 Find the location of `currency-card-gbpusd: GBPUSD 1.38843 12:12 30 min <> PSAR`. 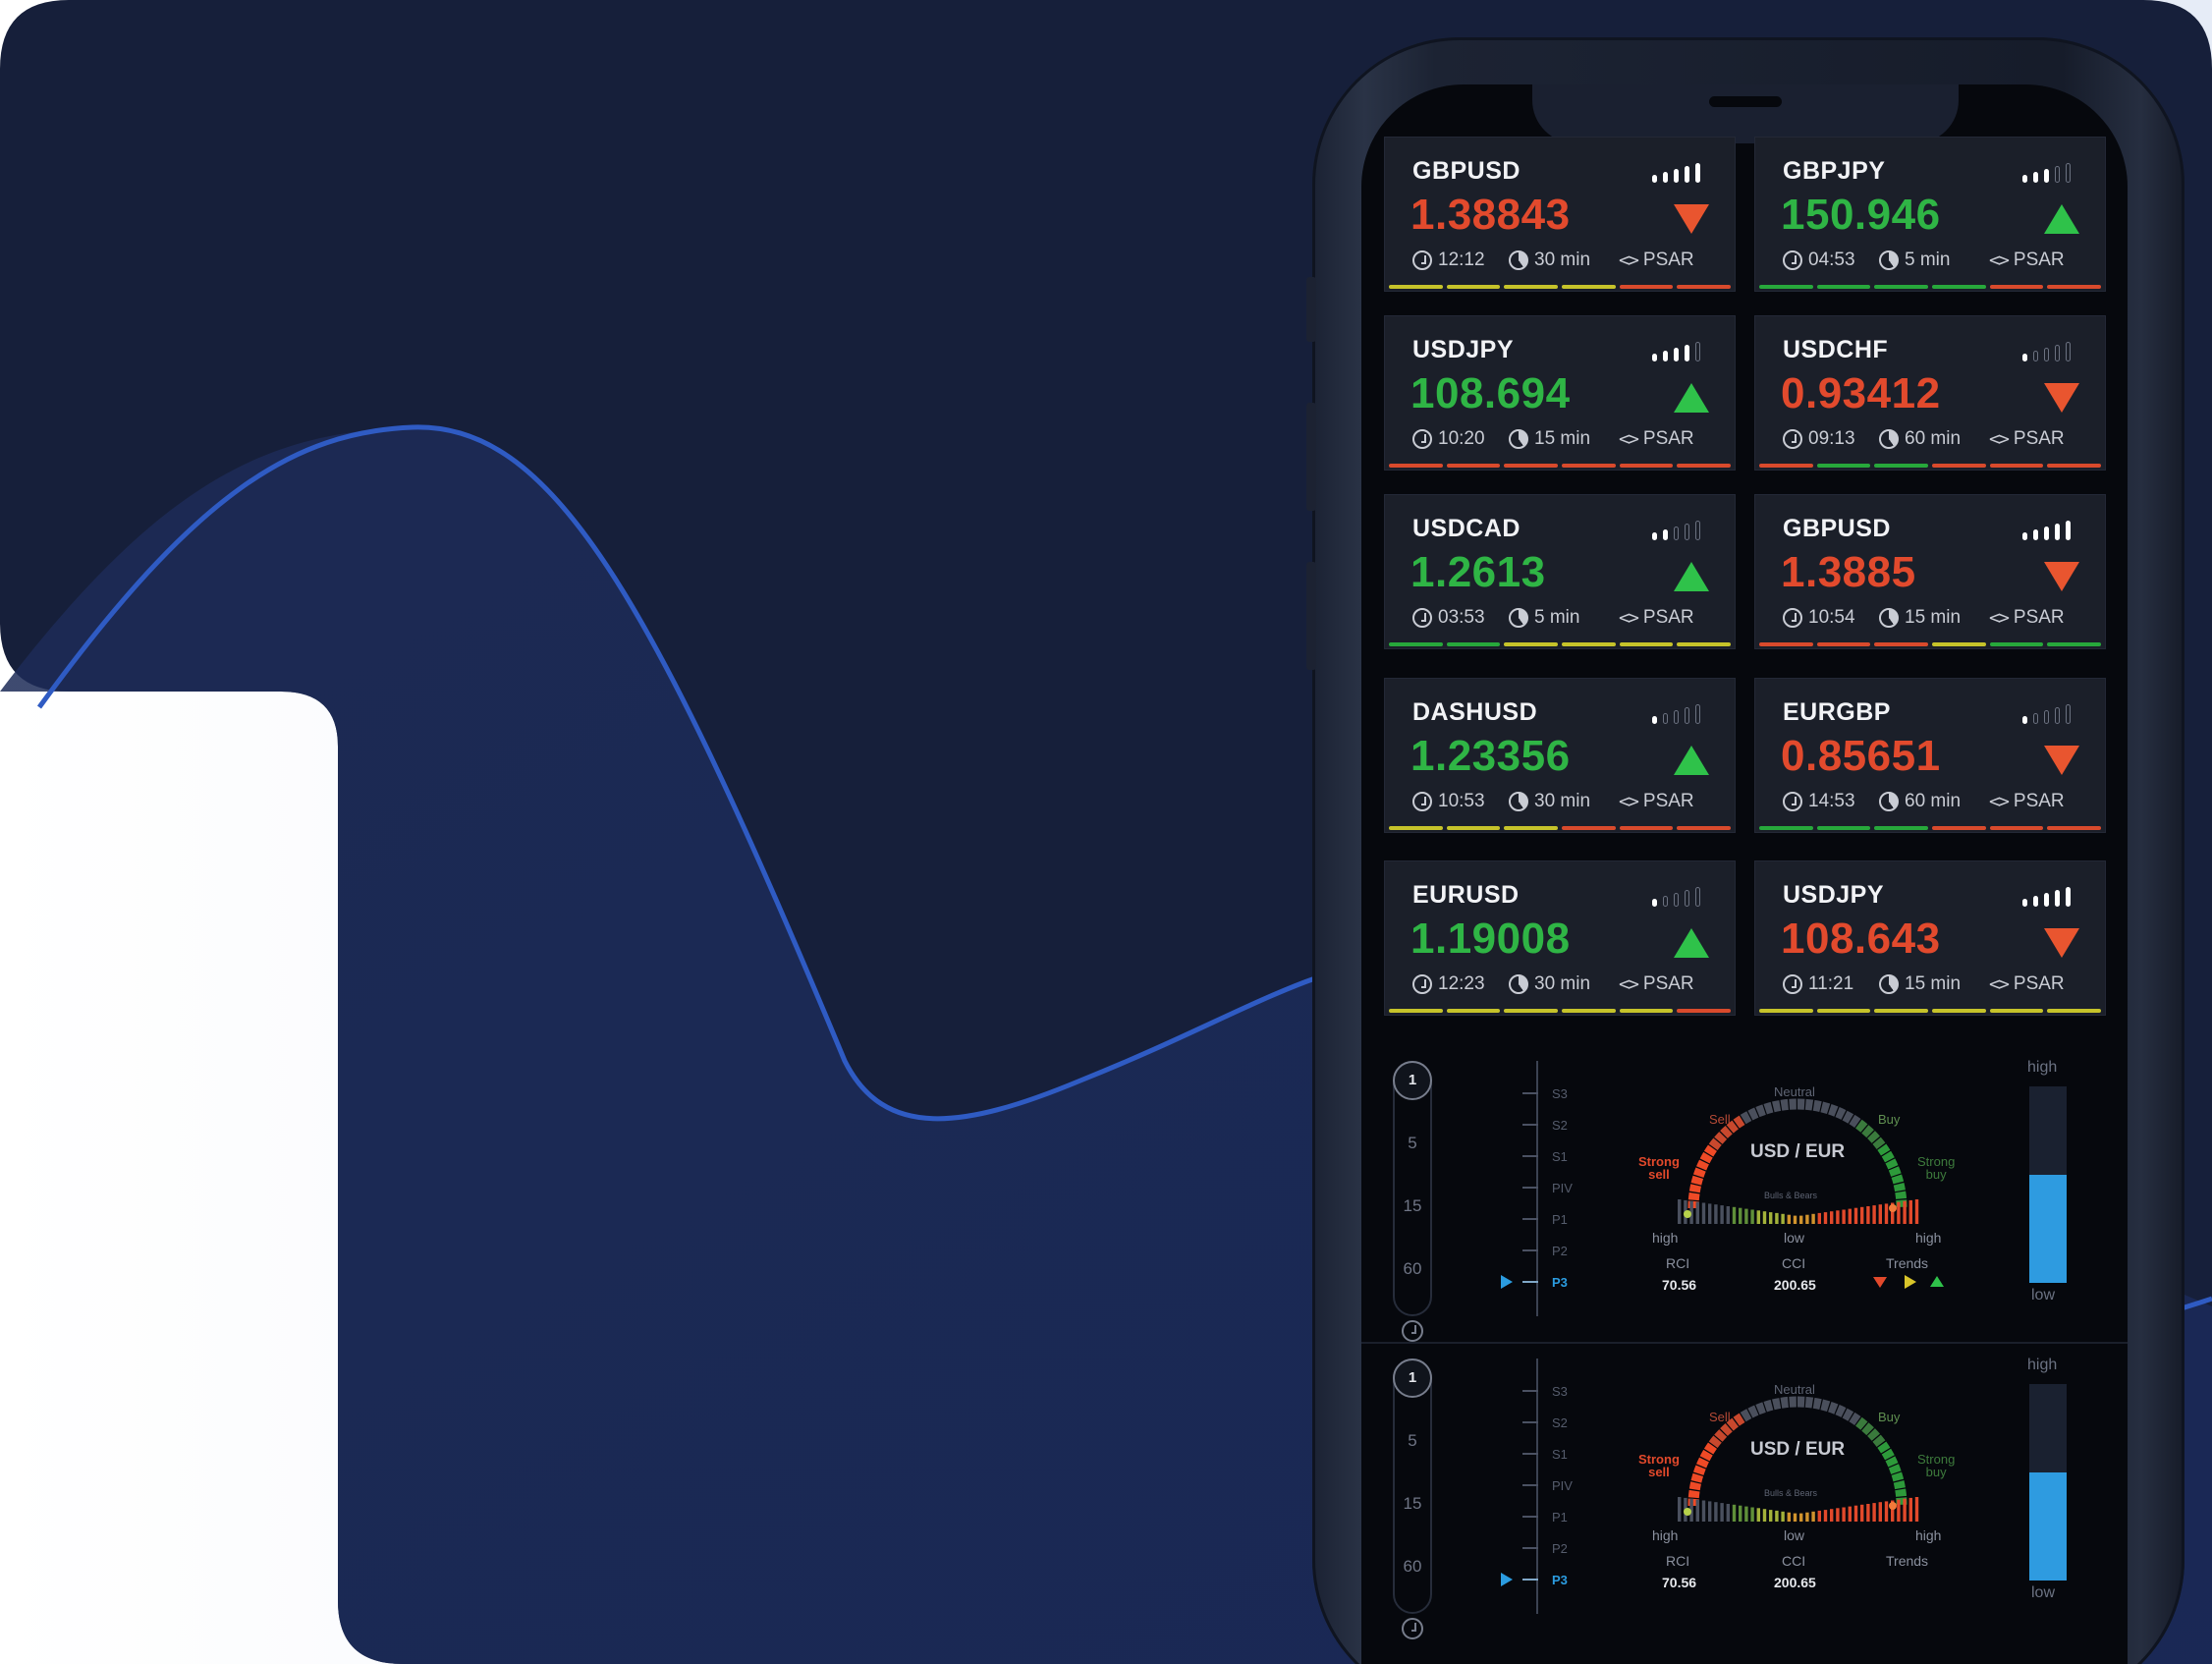

currency-card-gbpusd: GBPUSD 1.38843 12:12 30 min <> PSAR is located at coordinates (1560, 215).